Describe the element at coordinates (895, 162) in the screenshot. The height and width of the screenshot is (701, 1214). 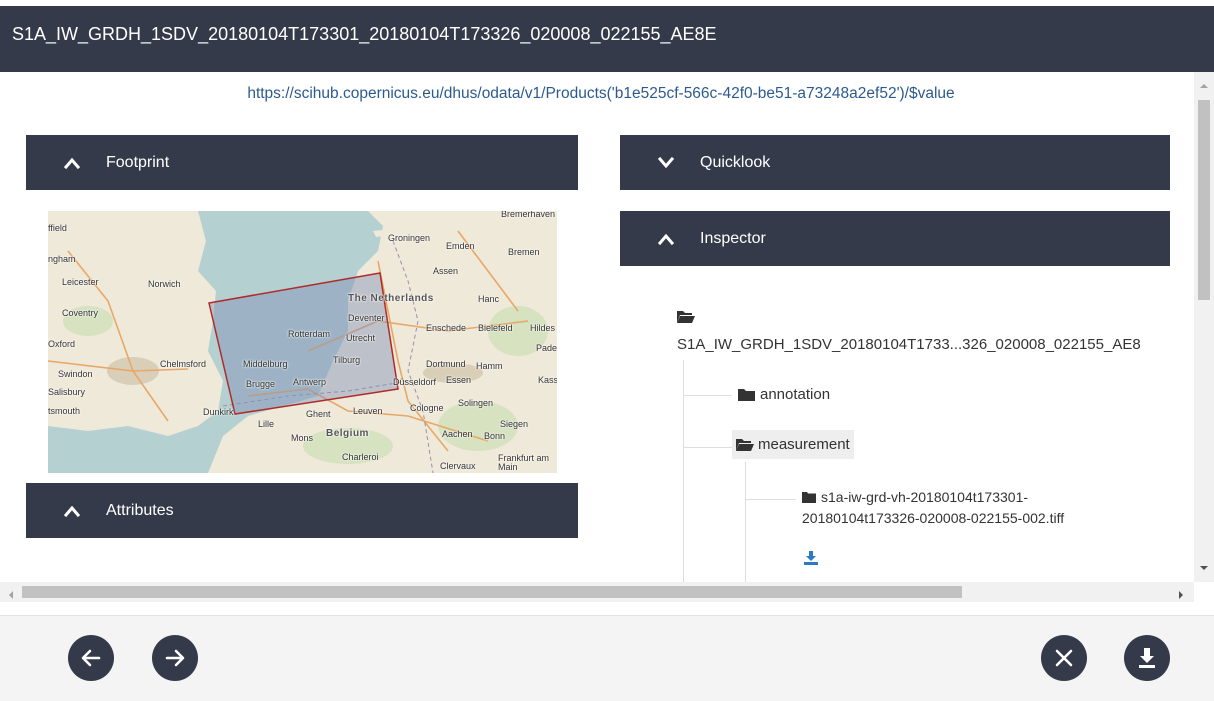
I see `quicklook-panel-header: Quicklook` at that location.